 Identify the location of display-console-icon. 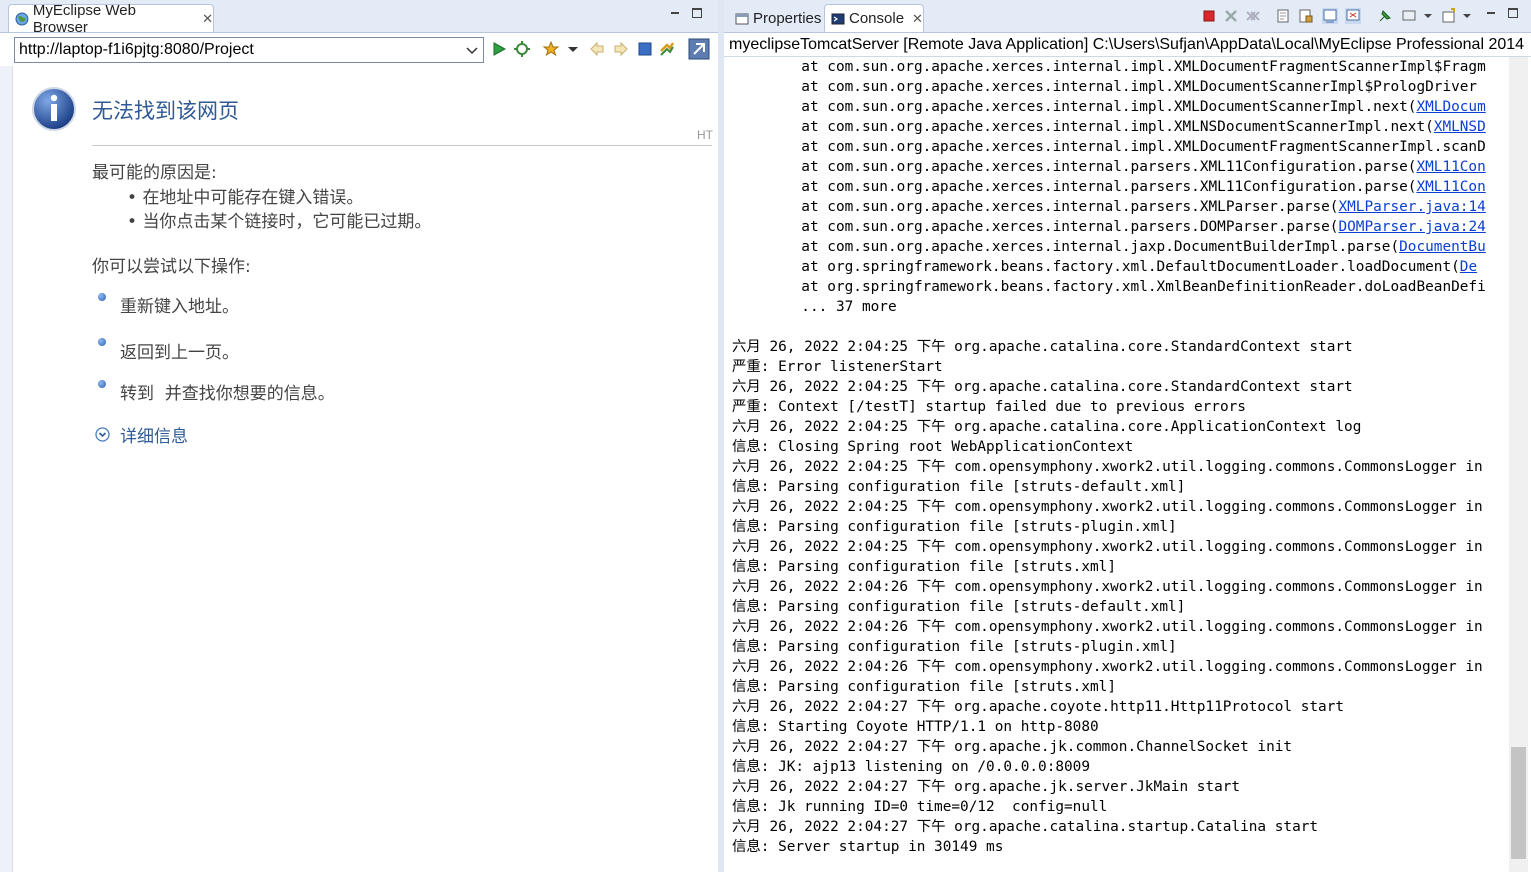
(1409, 16).